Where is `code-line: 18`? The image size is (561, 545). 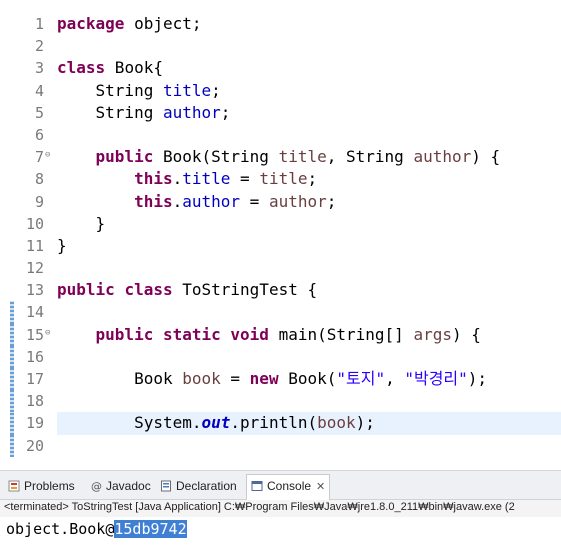
code-line: 18 is located at coordinates (280, 401).